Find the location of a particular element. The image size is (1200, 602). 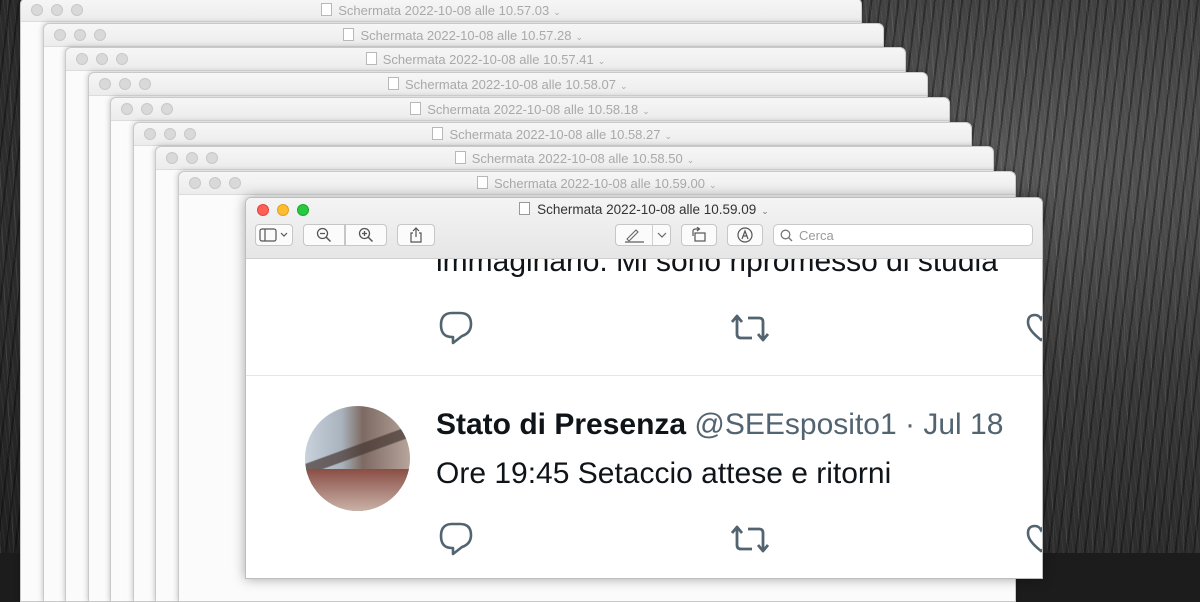

window-titlebar: Schermata 2022-10-08 alle 10.59.00⌄ is located at coordinates (597, 183).